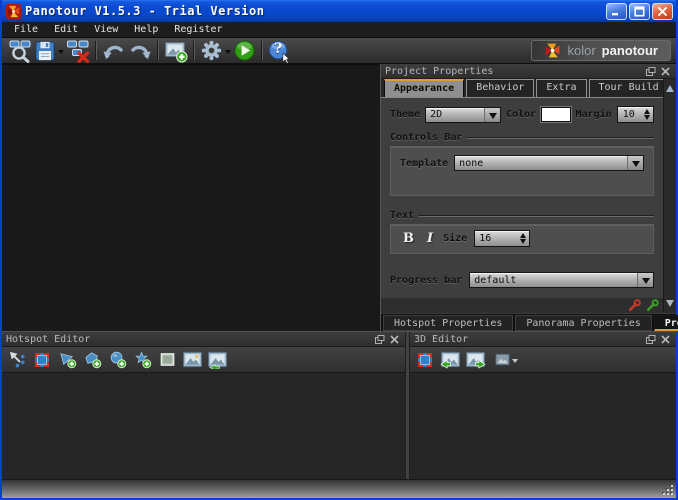 This screenshot has width=678, height=500. I want to click on add-point-hotspot-button, so click(67, 360).